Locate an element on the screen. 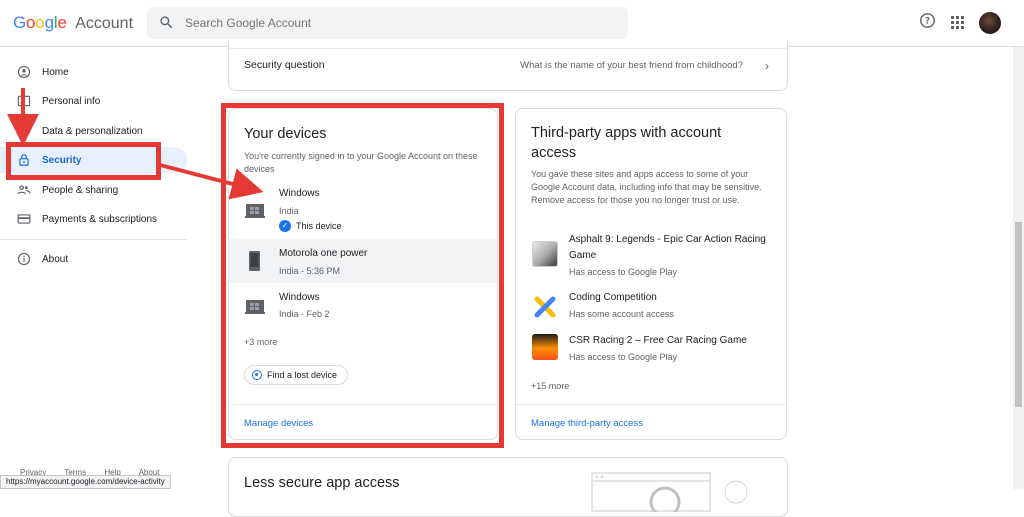 The height and width of the screenshot is (517, 1024). arrow-to-devices is located at coordinates (211, 181).